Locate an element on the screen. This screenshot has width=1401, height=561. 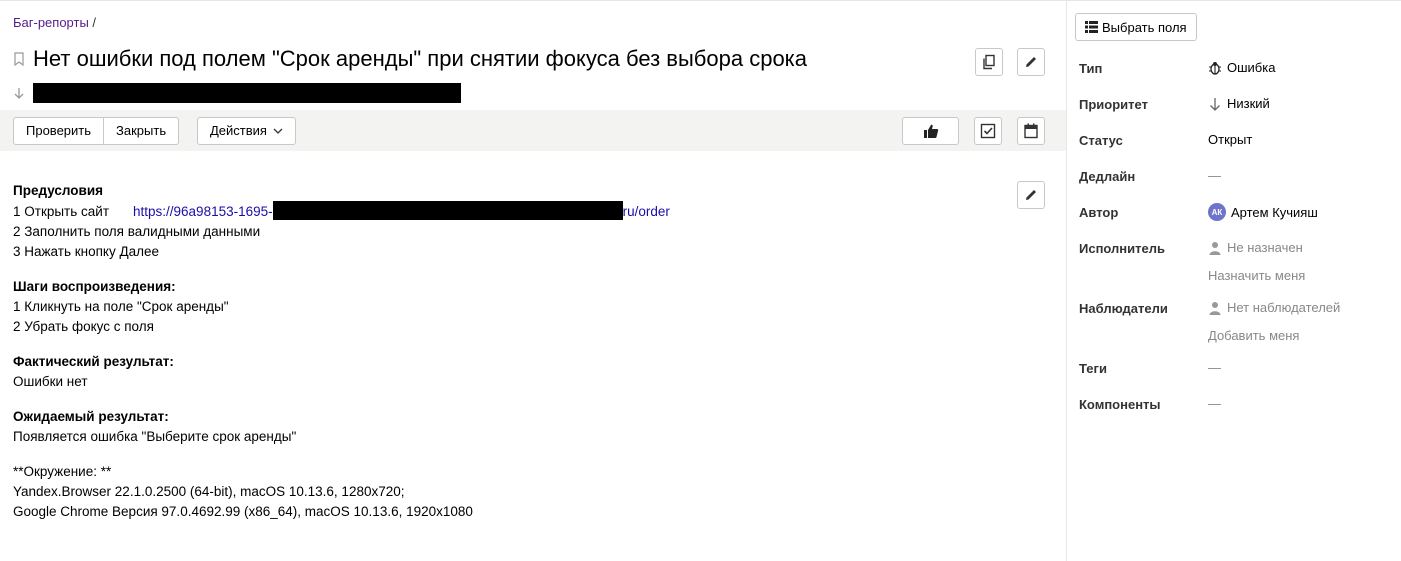
components-value: — is located at coordinates (1214, 403).